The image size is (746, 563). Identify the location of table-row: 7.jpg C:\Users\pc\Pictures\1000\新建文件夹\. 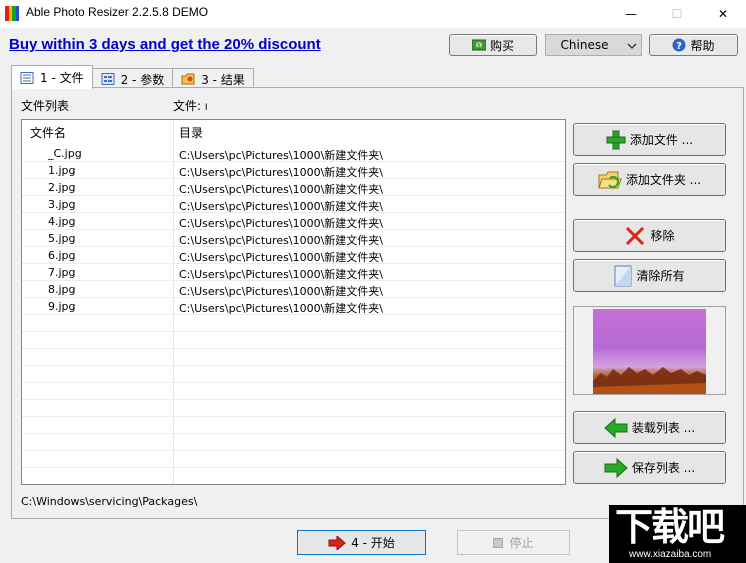
(293, 272).